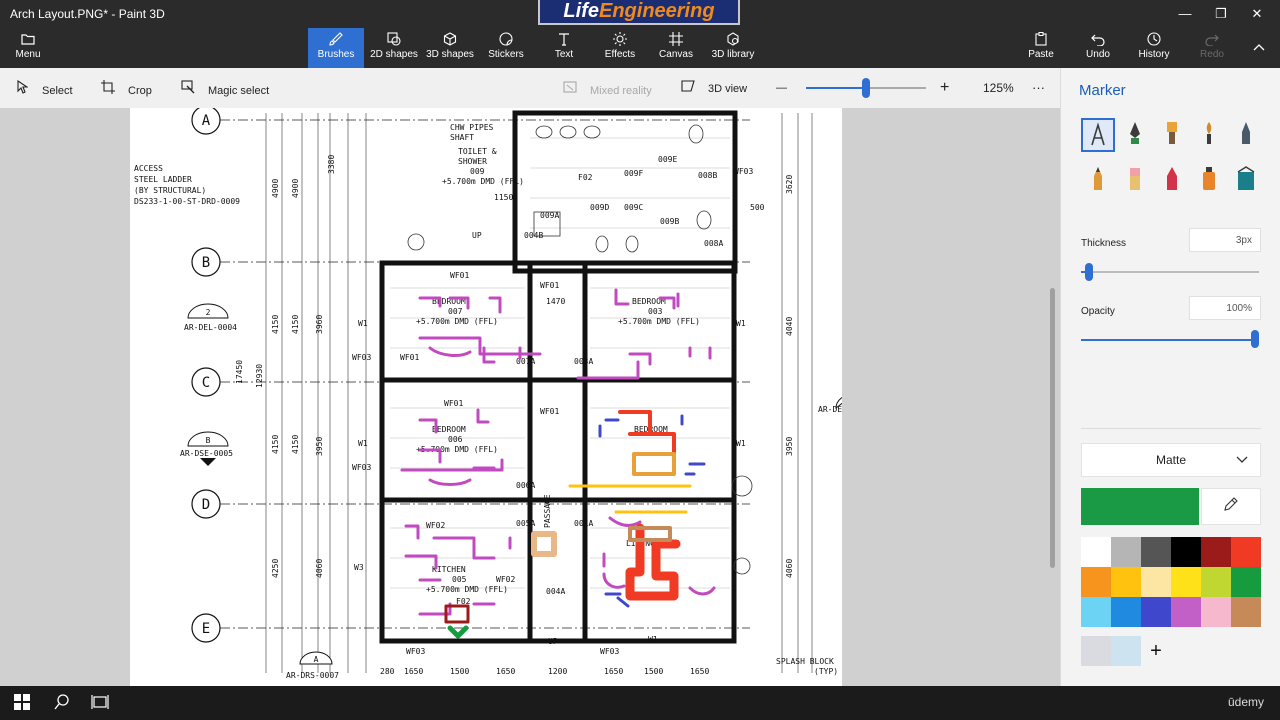 Image resolution: width=1280 pixels, height=720 pixels. What do you see at coordinates (1259, 48) in the screenshot?
I see `collapse-toolbar-button` at bounding box center [1259, 48].